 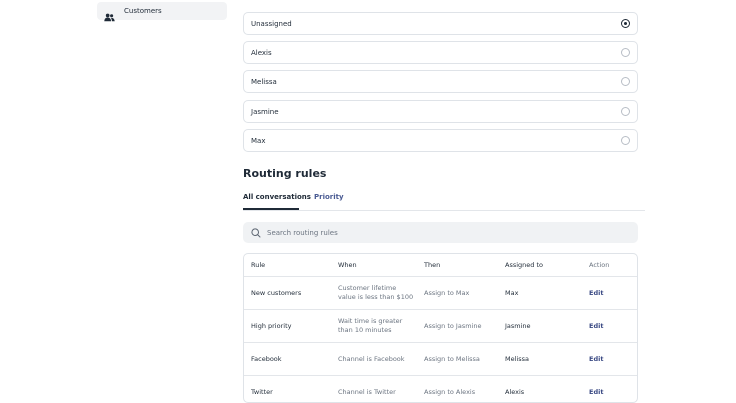 I want to click on sidebar-item-customers: Customers, so click(x=162, y=11).